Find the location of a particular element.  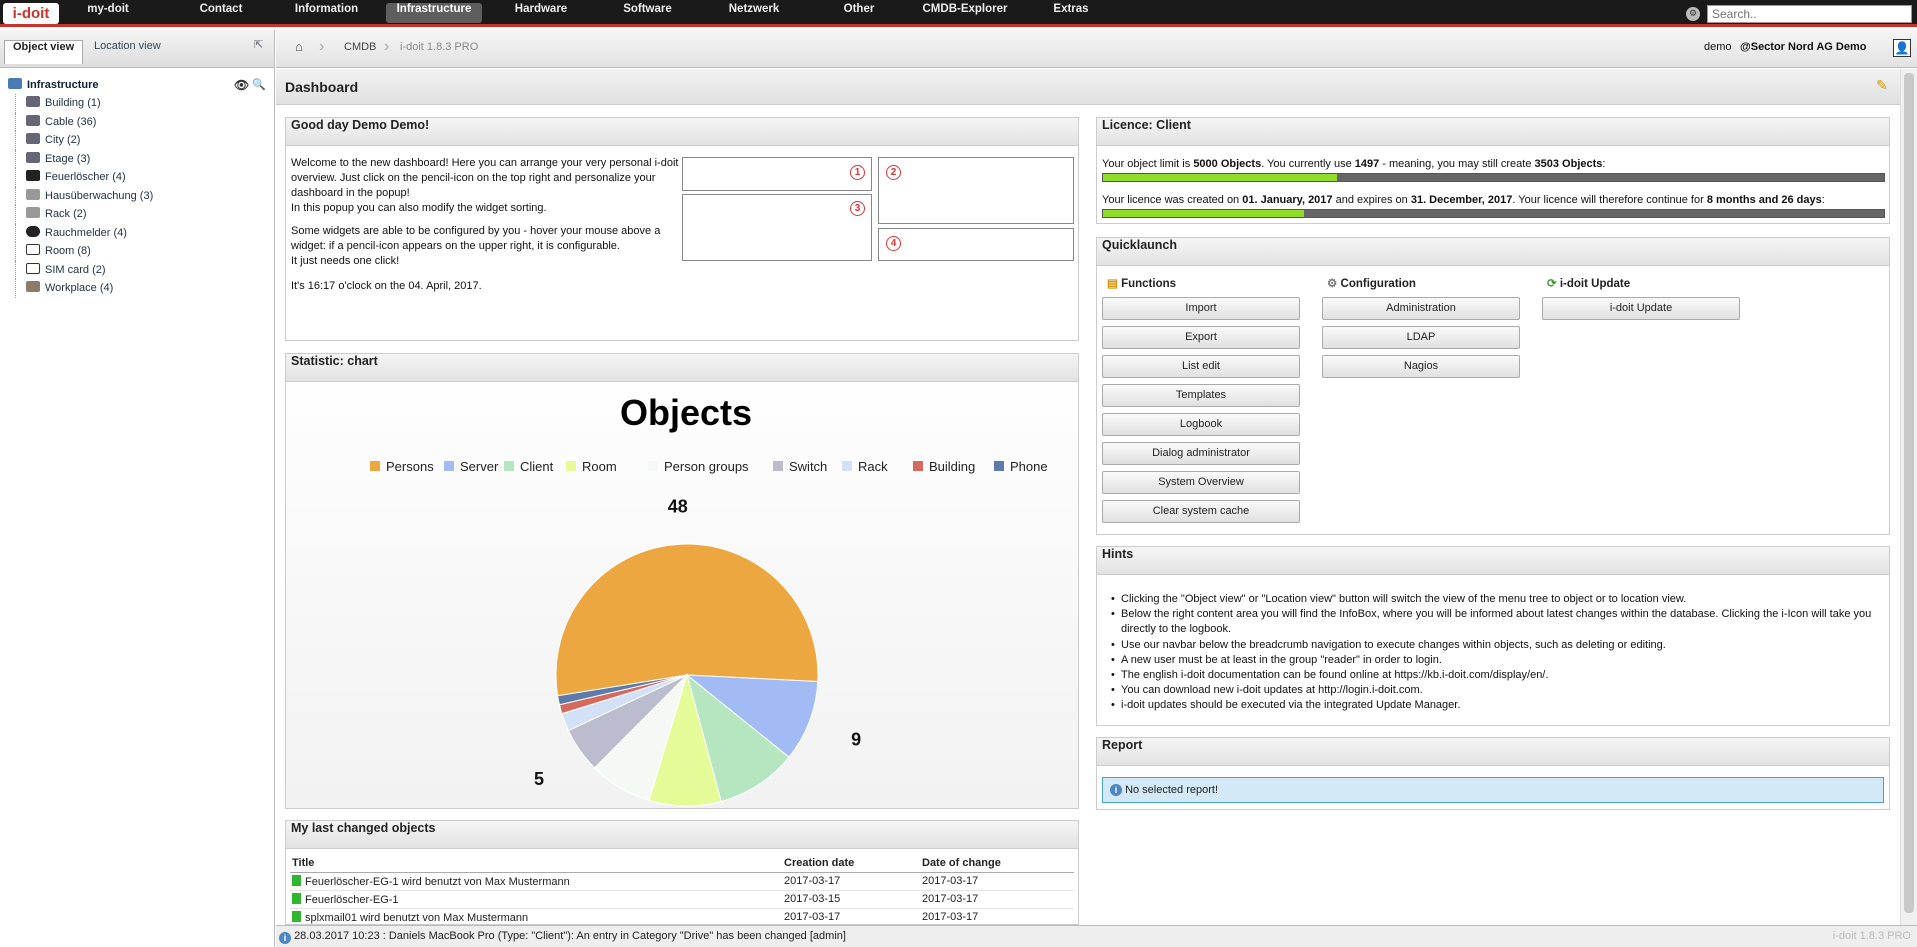

tree-item-building: Building (1) is located at coordinates (141, 103).